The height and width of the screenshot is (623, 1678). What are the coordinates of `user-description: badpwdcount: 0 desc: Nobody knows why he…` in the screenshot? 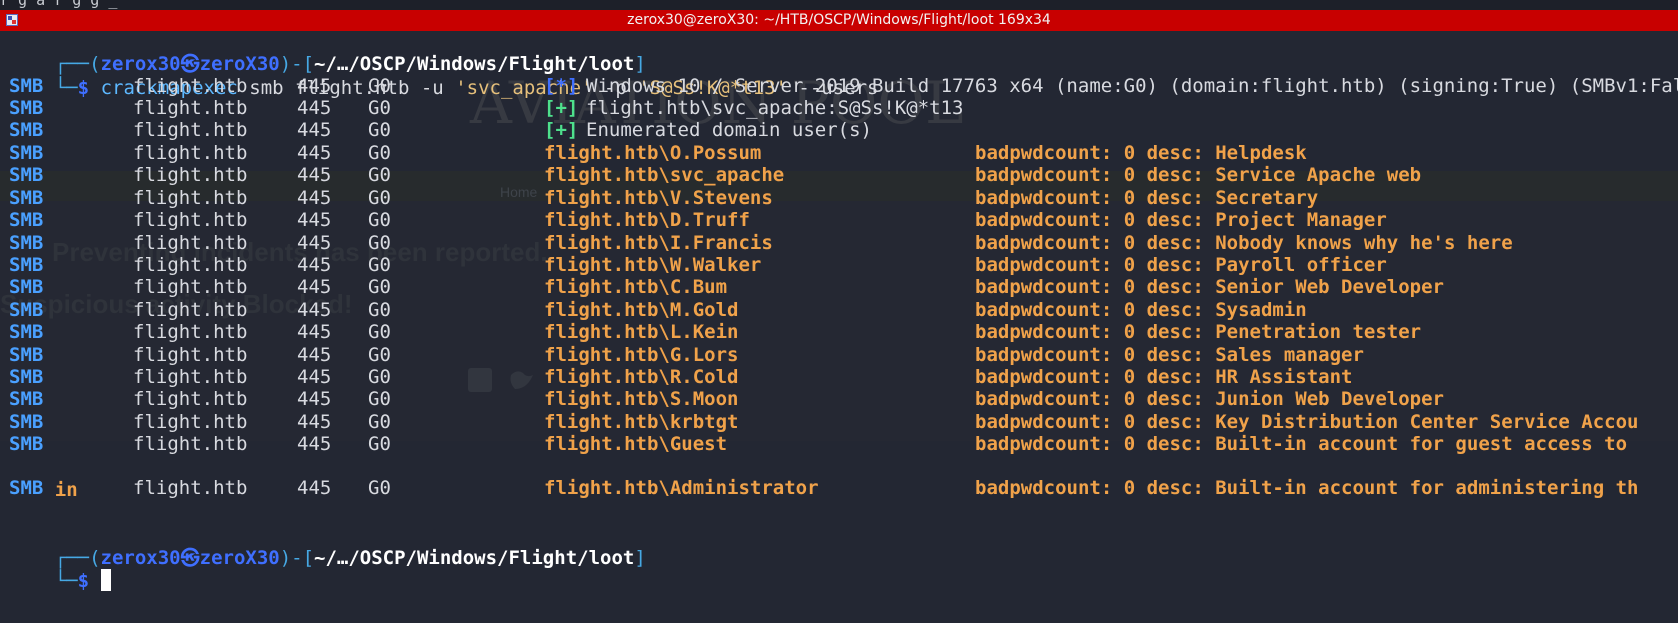 It's located at (1244, 243).